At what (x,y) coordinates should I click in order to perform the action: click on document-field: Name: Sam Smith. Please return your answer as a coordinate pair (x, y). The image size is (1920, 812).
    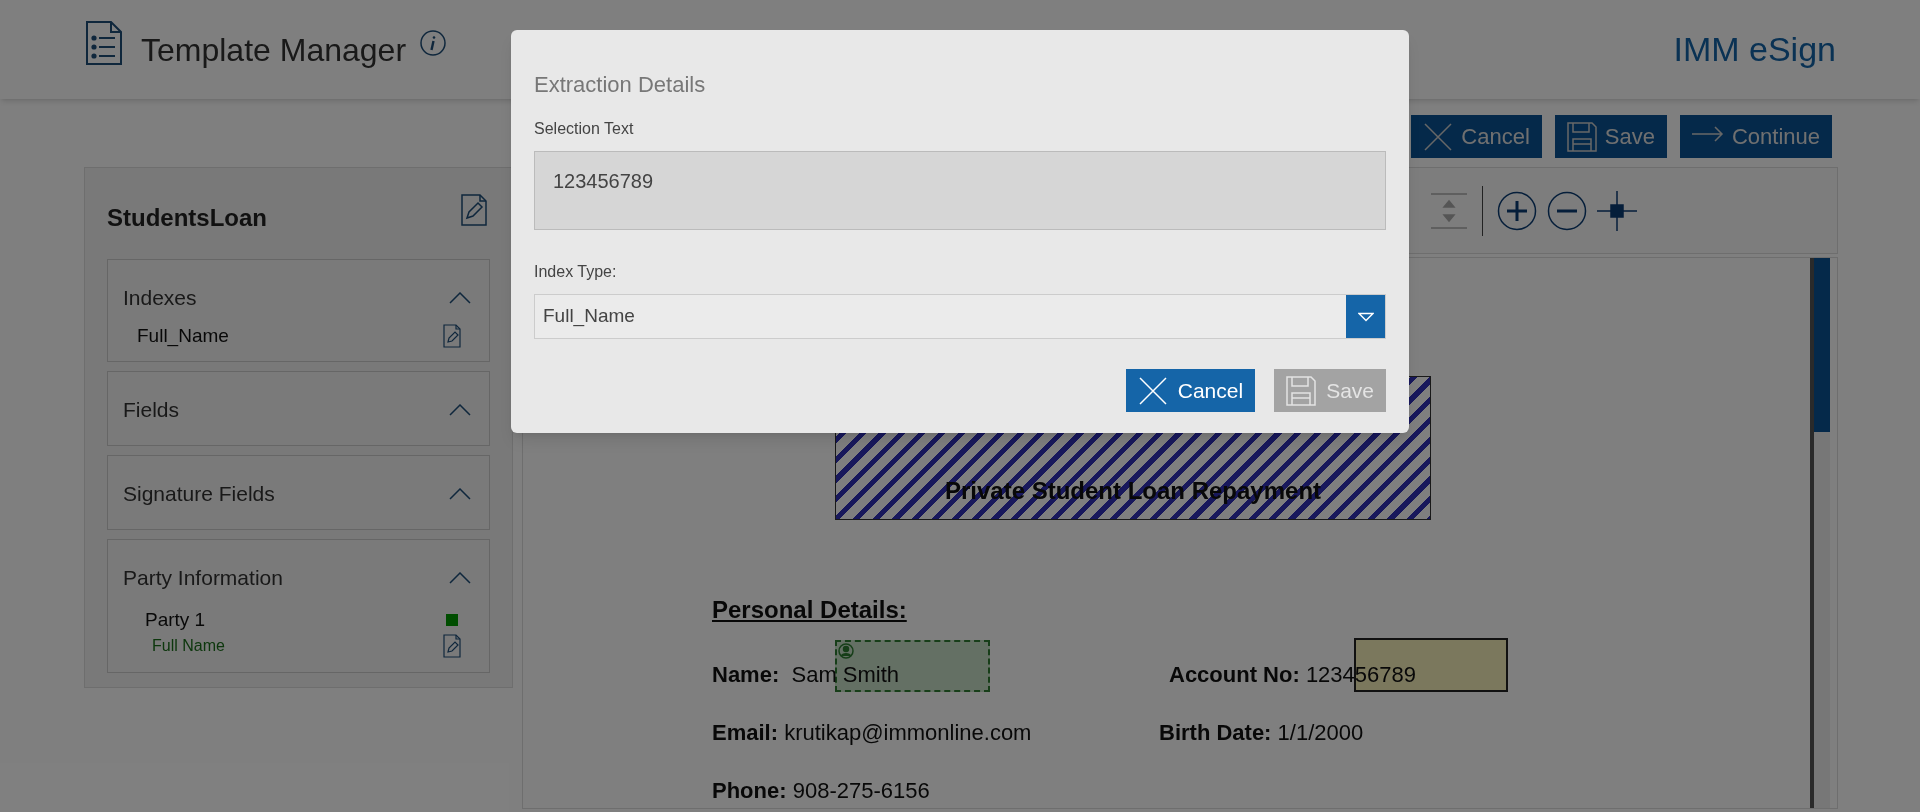
    Looking at the image, I should click on (806, 674).